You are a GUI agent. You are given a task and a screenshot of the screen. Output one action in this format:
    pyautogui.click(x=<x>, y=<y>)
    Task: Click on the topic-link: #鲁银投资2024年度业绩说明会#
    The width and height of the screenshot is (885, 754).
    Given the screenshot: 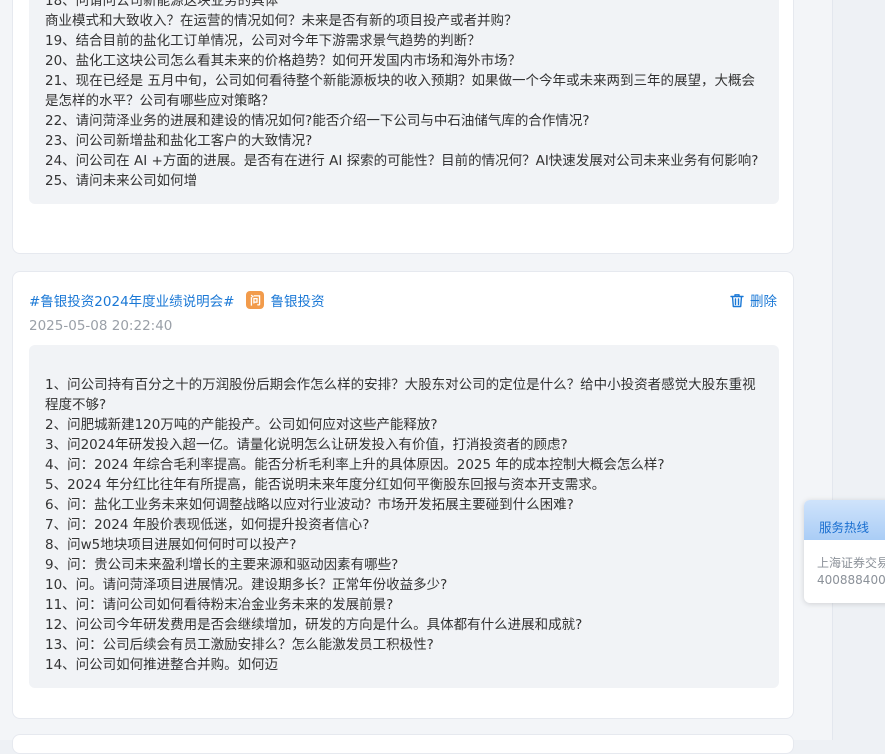 What is the action you would take?
    pyautogui.click(x=131, y=300)
    